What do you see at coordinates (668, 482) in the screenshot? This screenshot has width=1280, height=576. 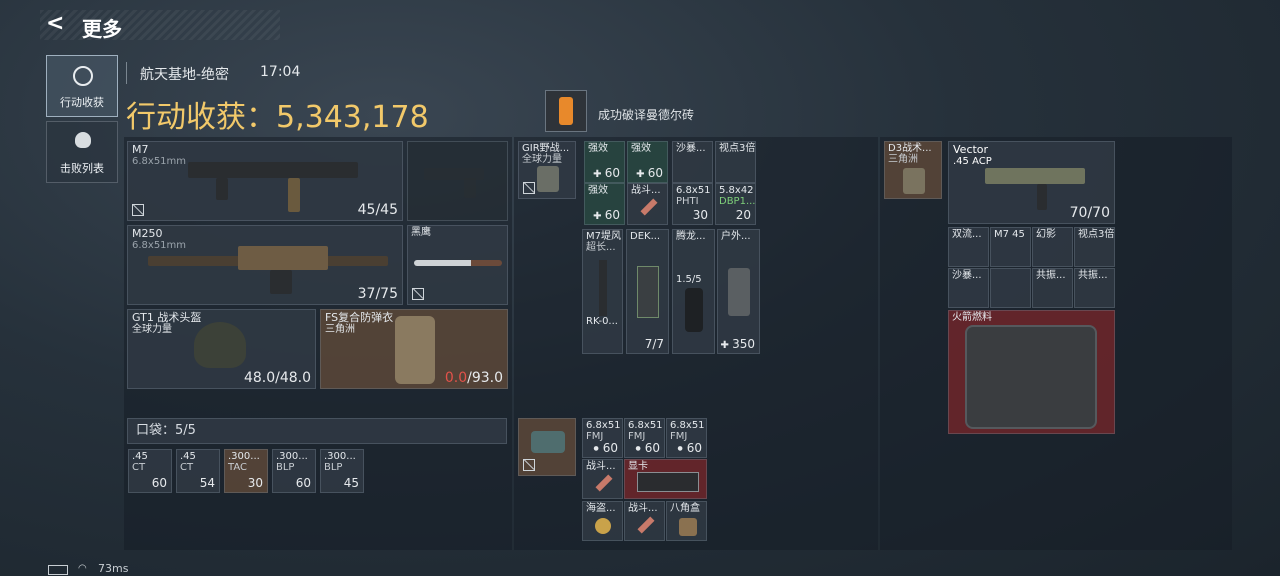 I see `gpu-icon` at bounding box center [668, 482].